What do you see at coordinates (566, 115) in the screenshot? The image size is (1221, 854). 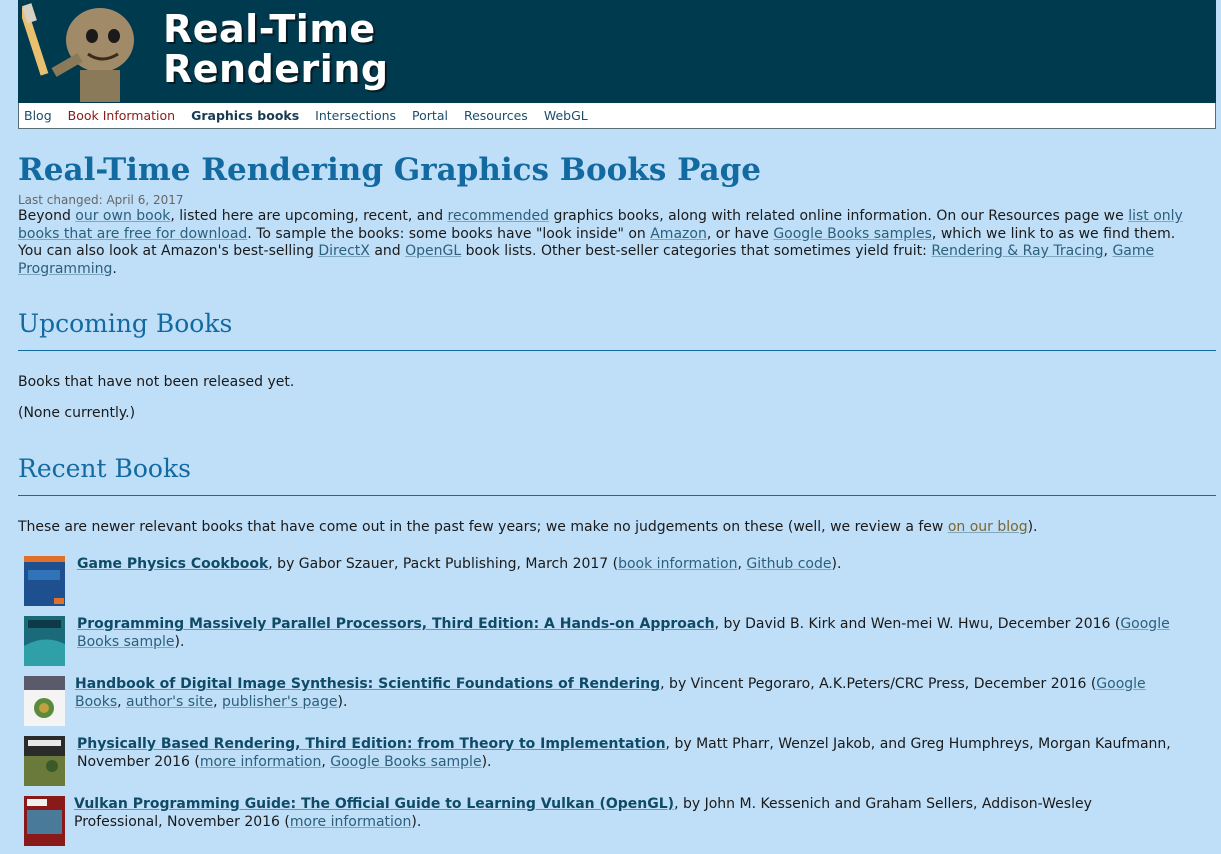 I see `nav-item-webgl: WebGL` at bounding box center [566, 115].